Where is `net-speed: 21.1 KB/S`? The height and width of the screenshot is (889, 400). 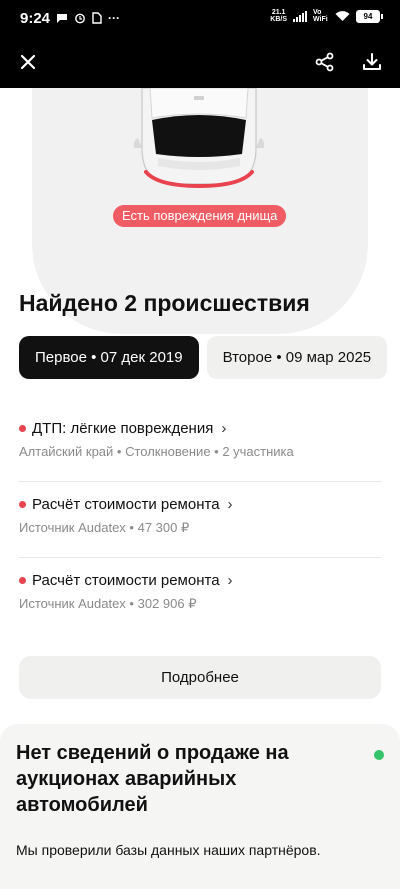 net-speed: 21.1 KB/S is located at coordinates (278, 16).